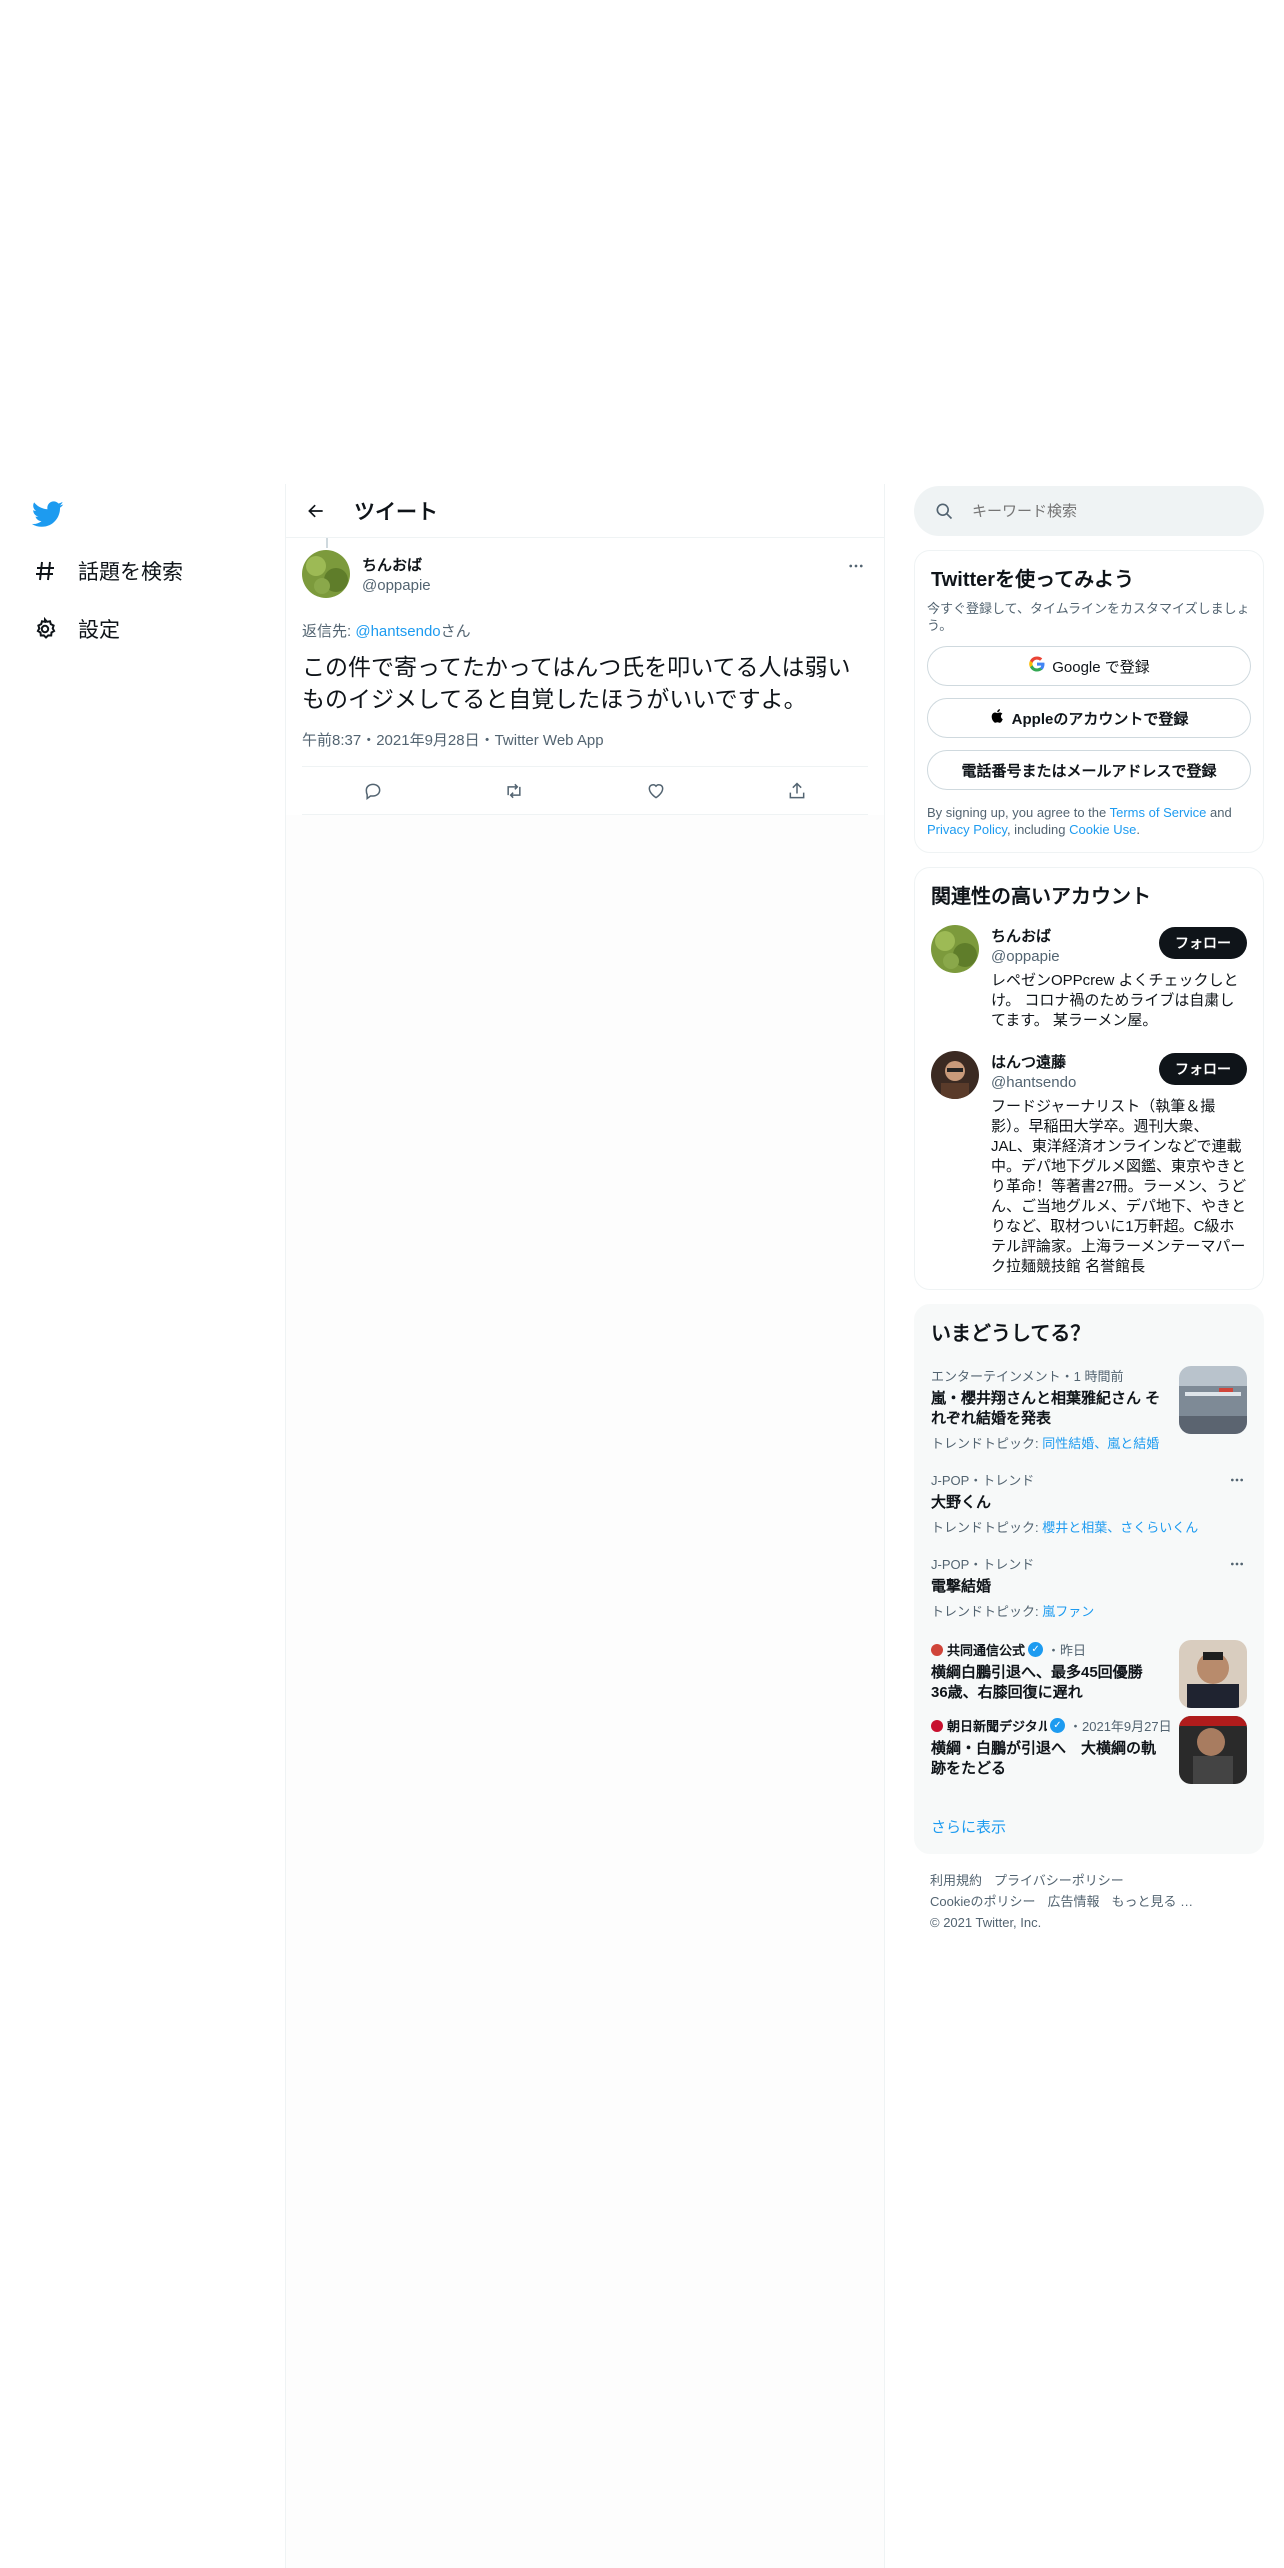  What do you see at coordinates (130, 572) in the screenshot?
I see `nav-explore-label: 話題を検索` at bounding box center [130, 572].